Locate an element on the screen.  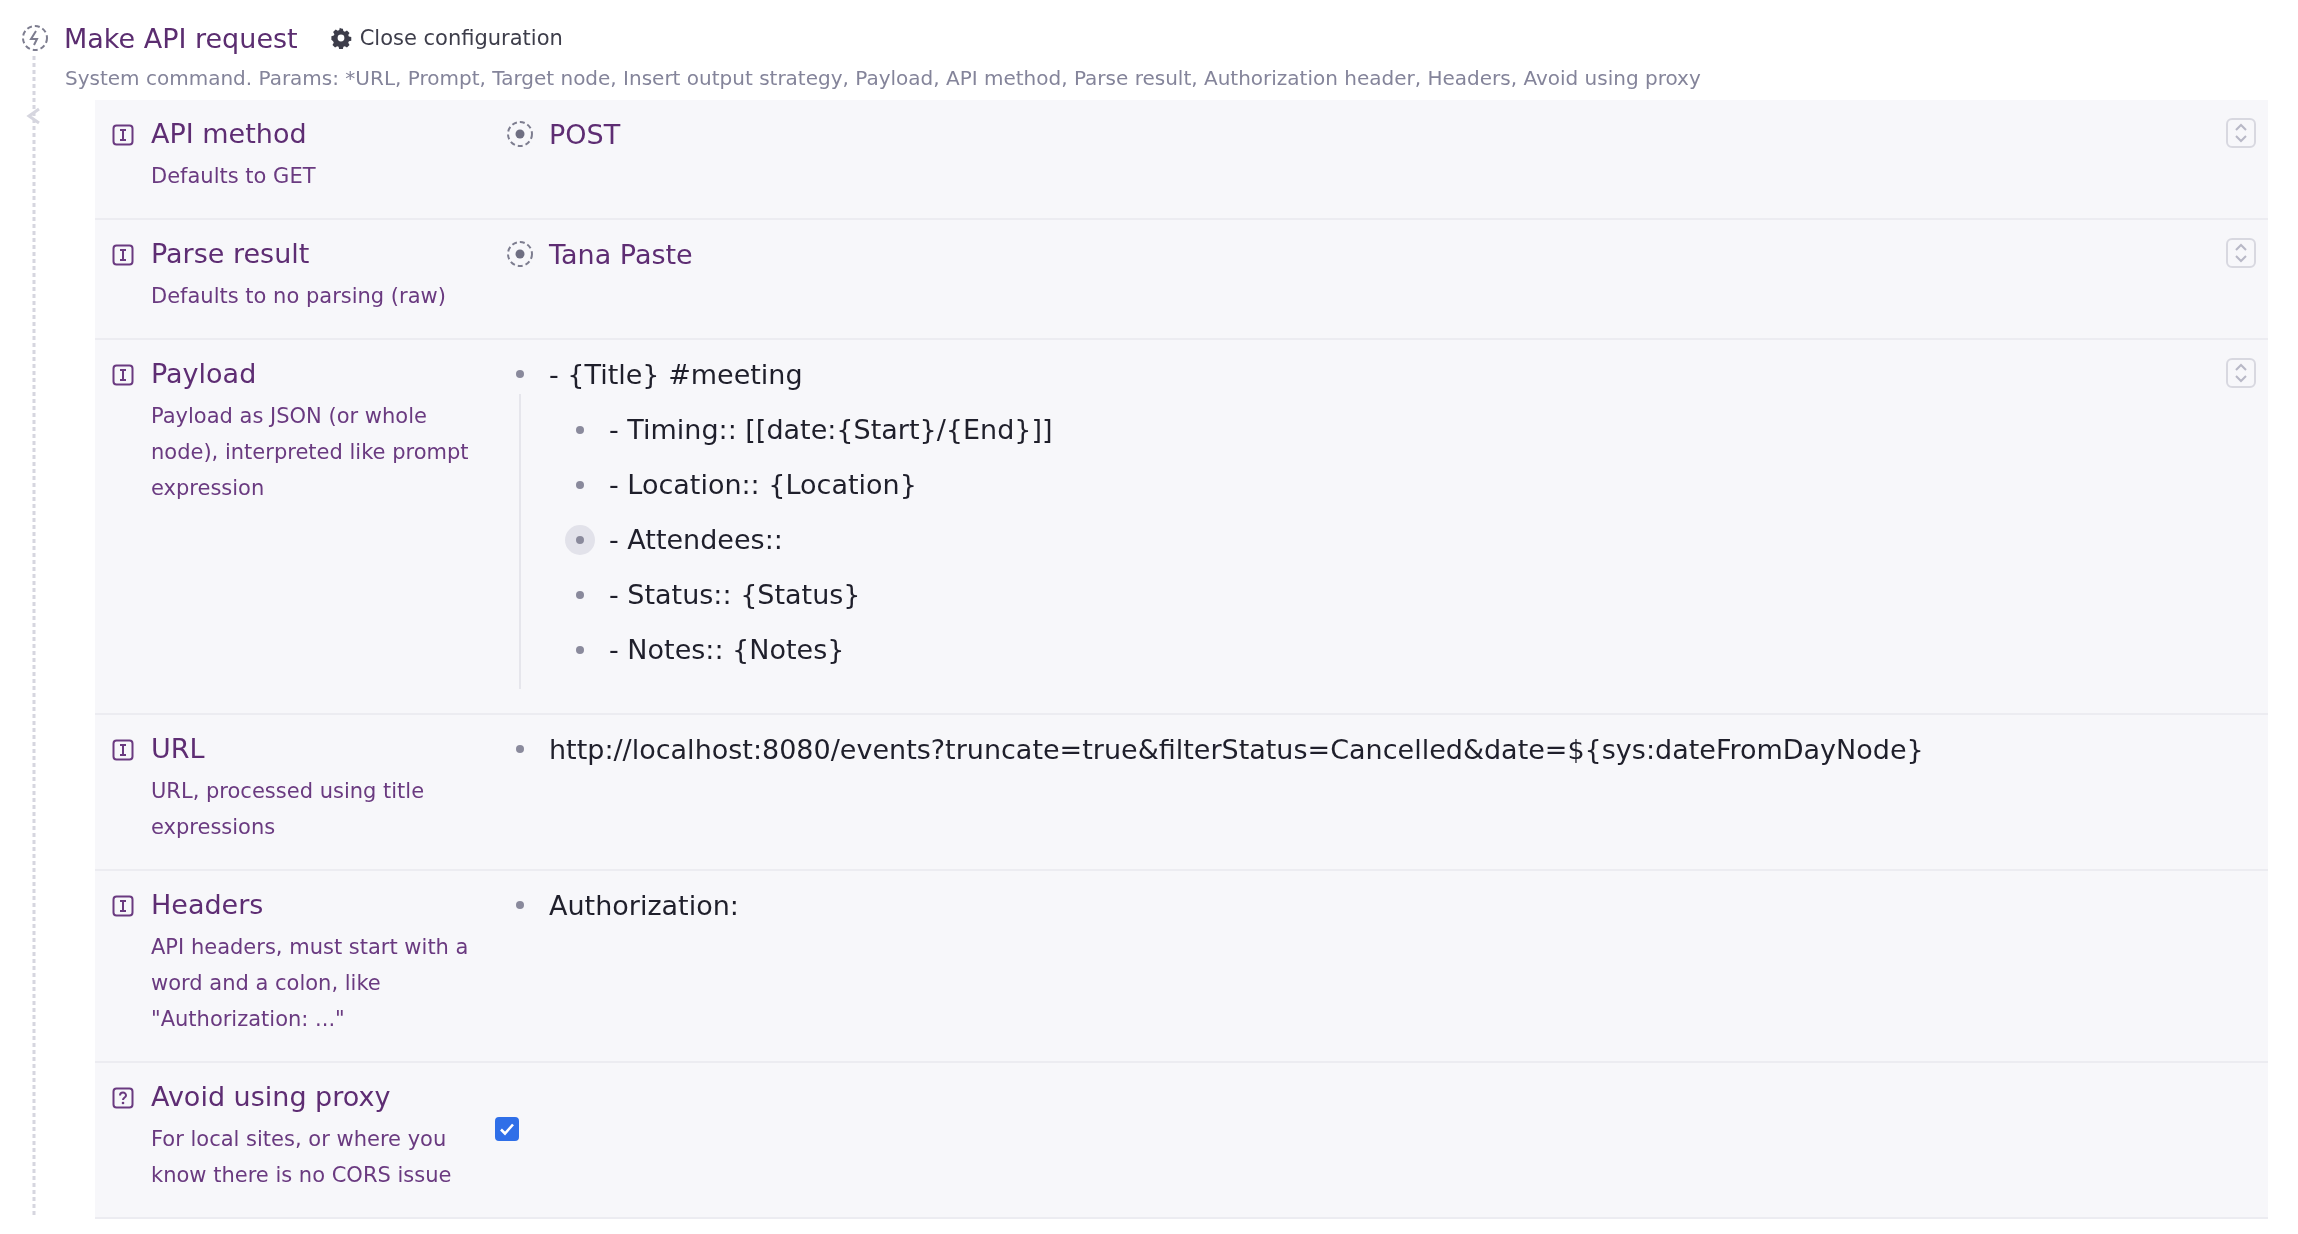
close-configuration-button: Close configuration is located at coordinates (446, 38).